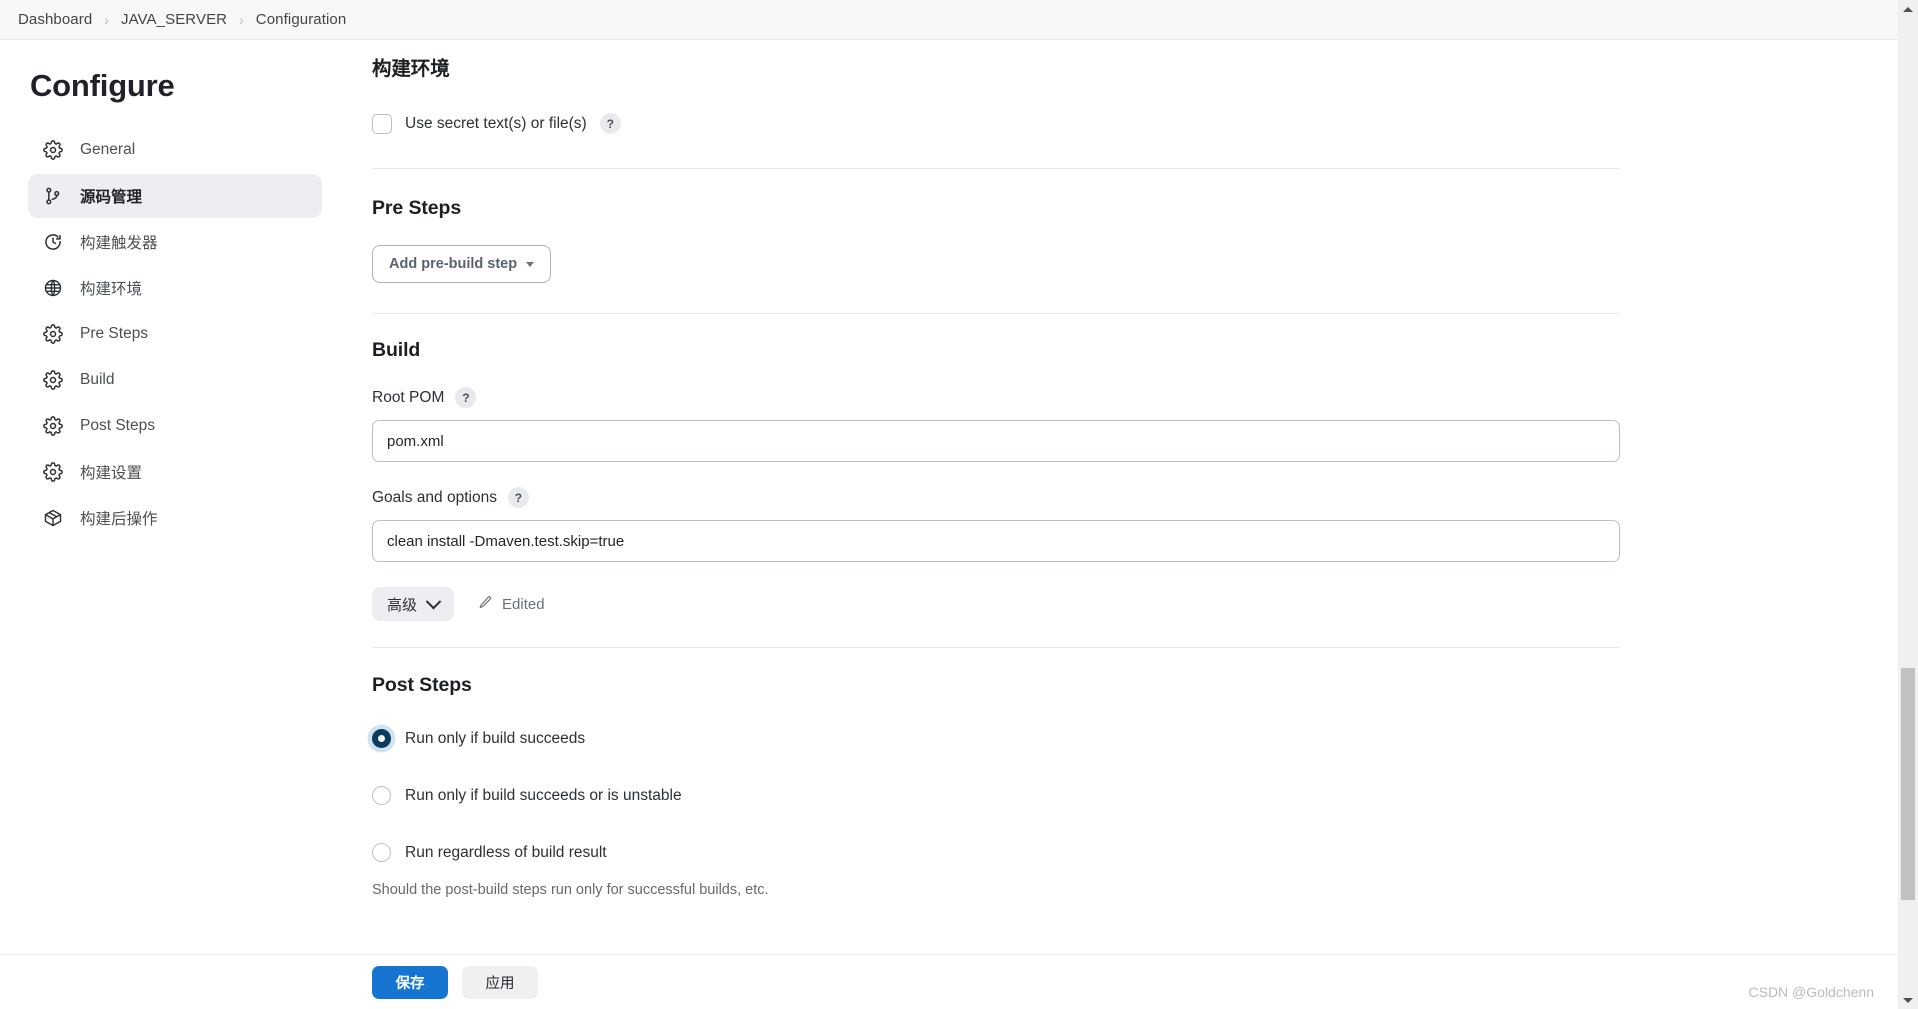  What do you see at coordinates (175, 150) in the screenshot?
I see `sidebar-item-general: General` at bounding box center [175, 150].